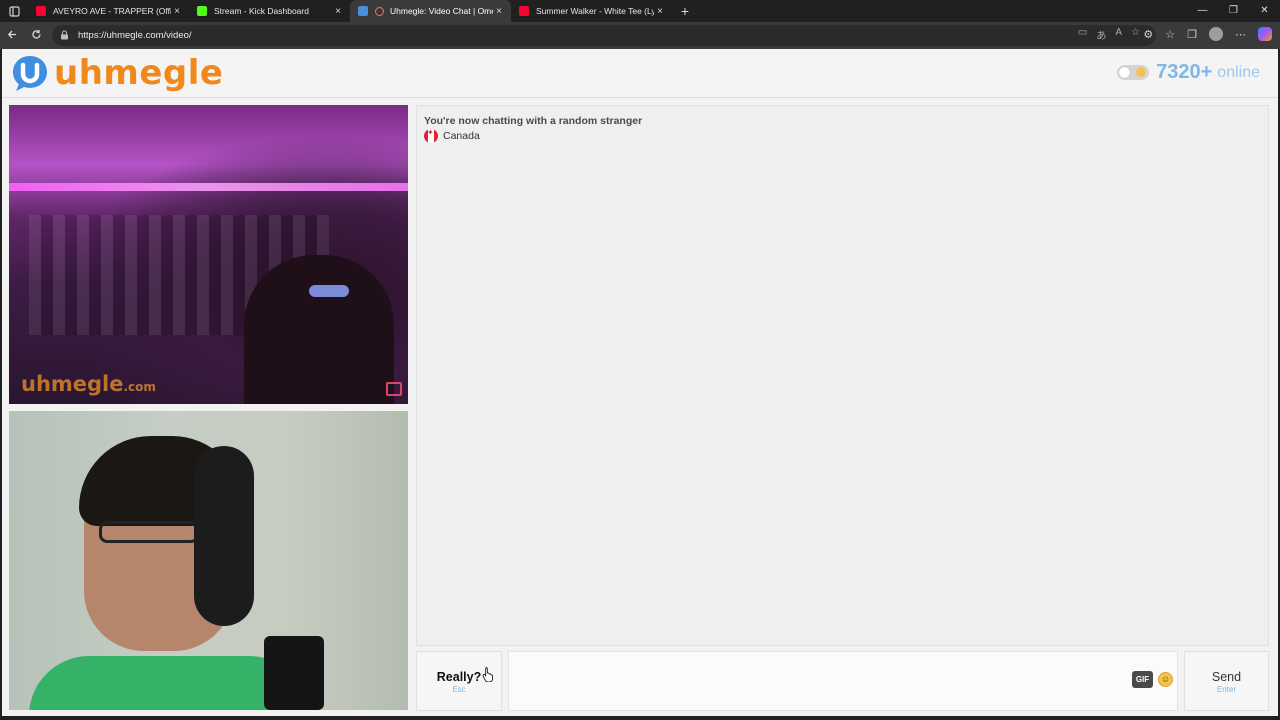 The image size is (1280, 720). I want to click on browser-tab-2: Stream - Kick Dashboard ×, so click(269, 11).